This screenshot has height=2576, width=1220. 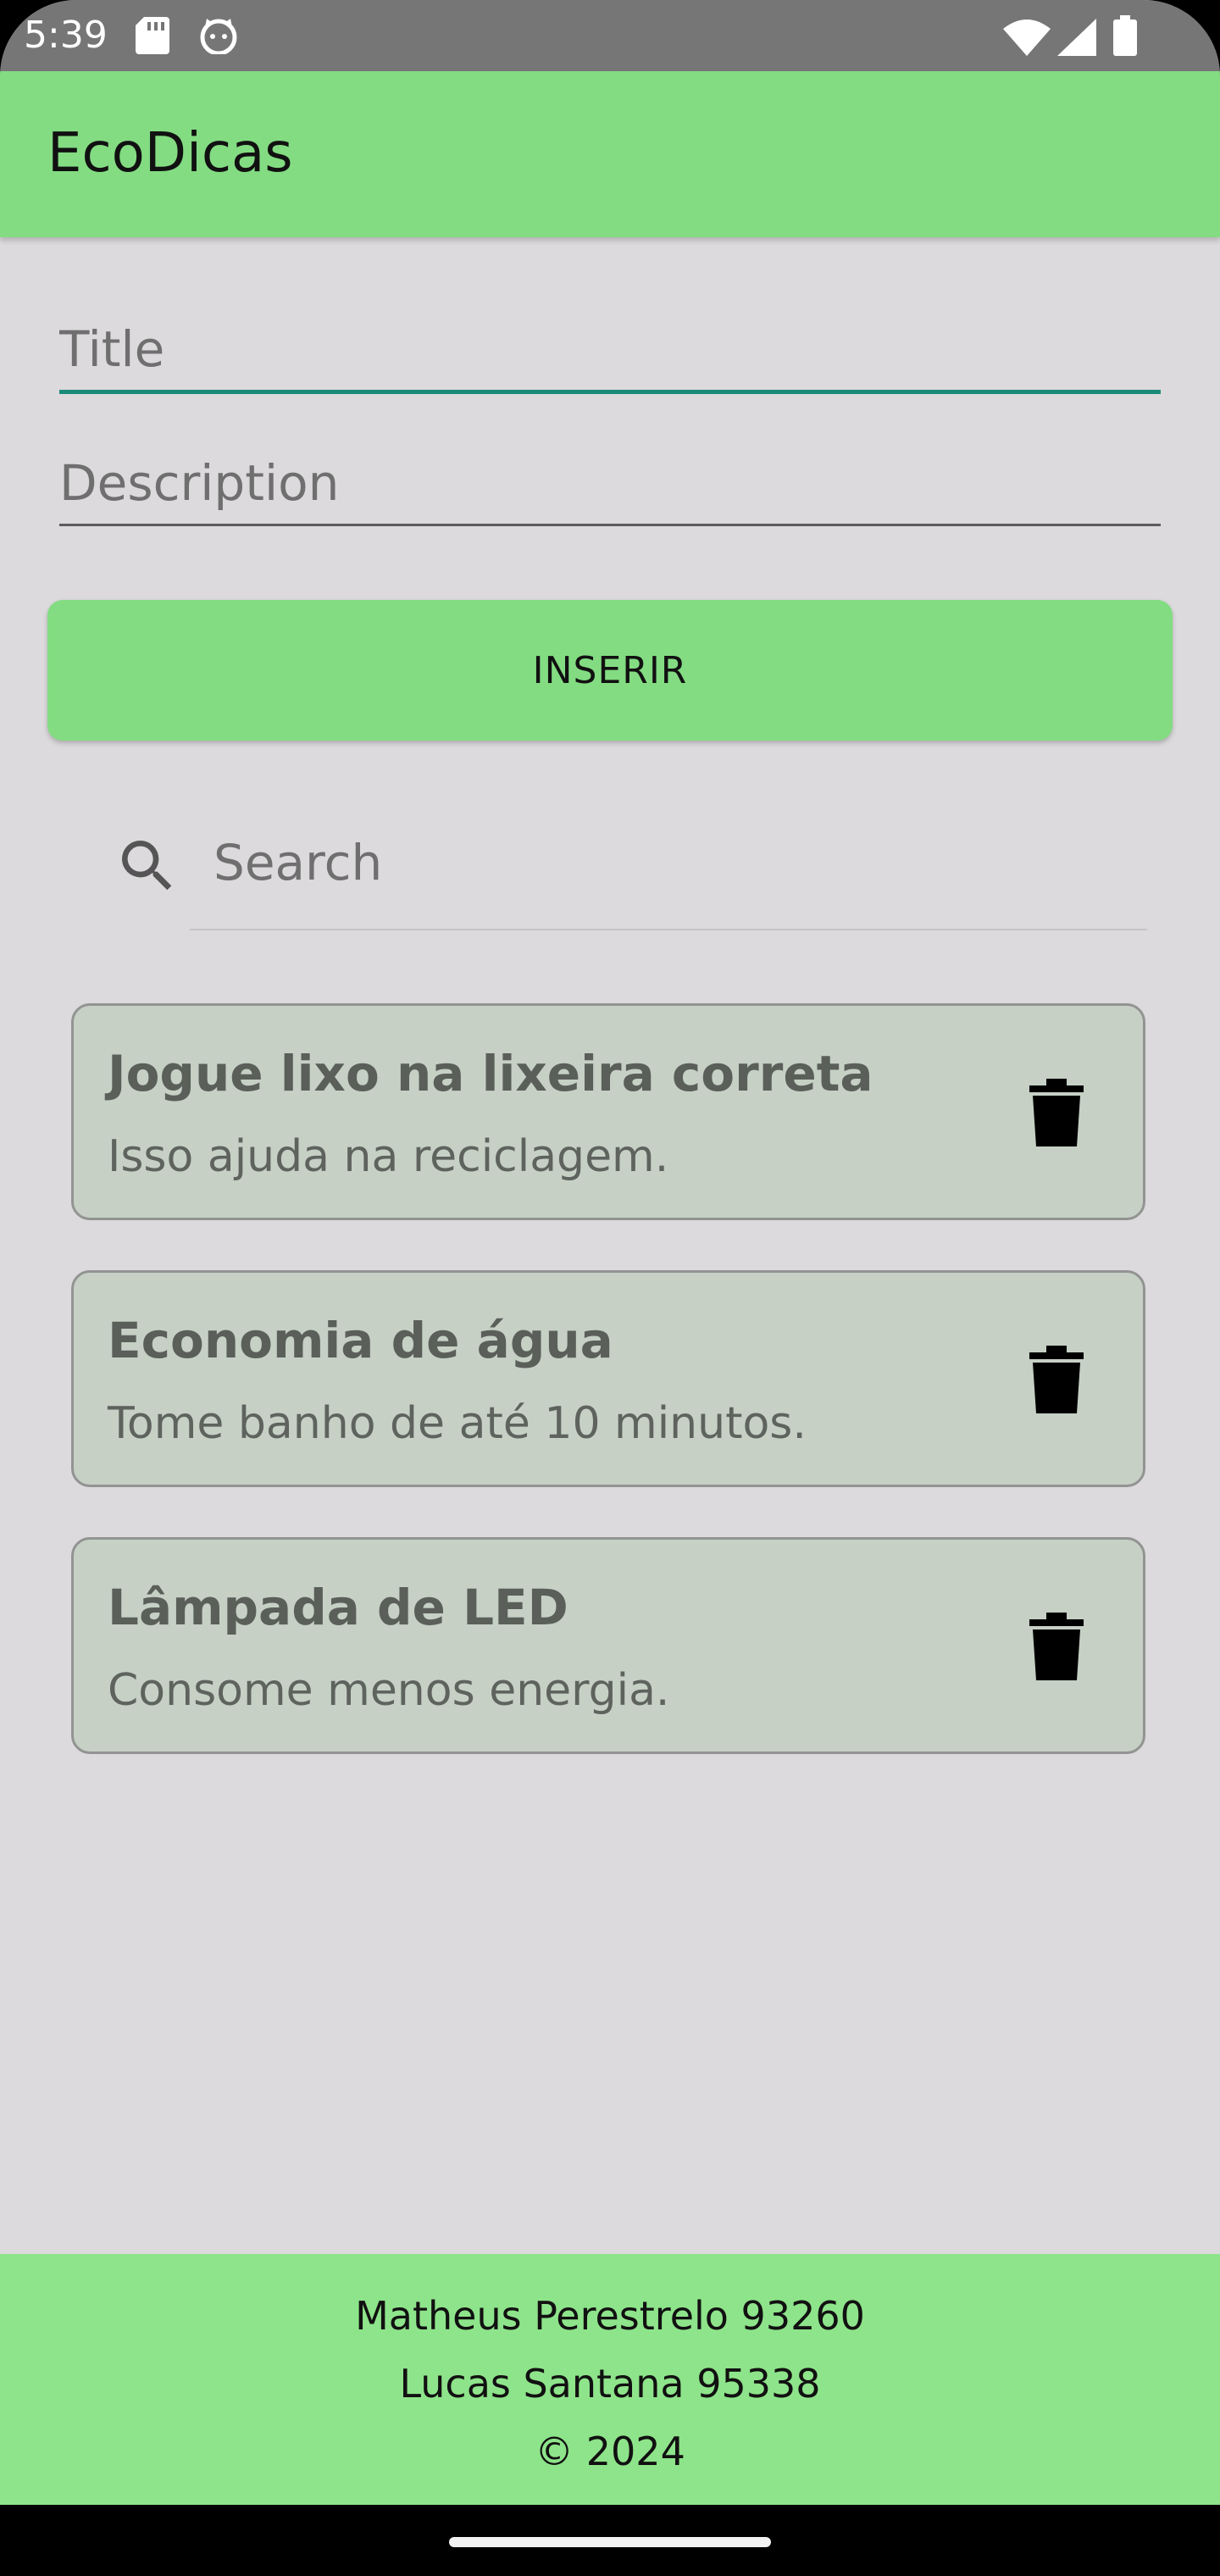 What do you see at coordinates (152, 35) in the screenshot?
I see `sd-card-icon` at bounding box center [152, 35].